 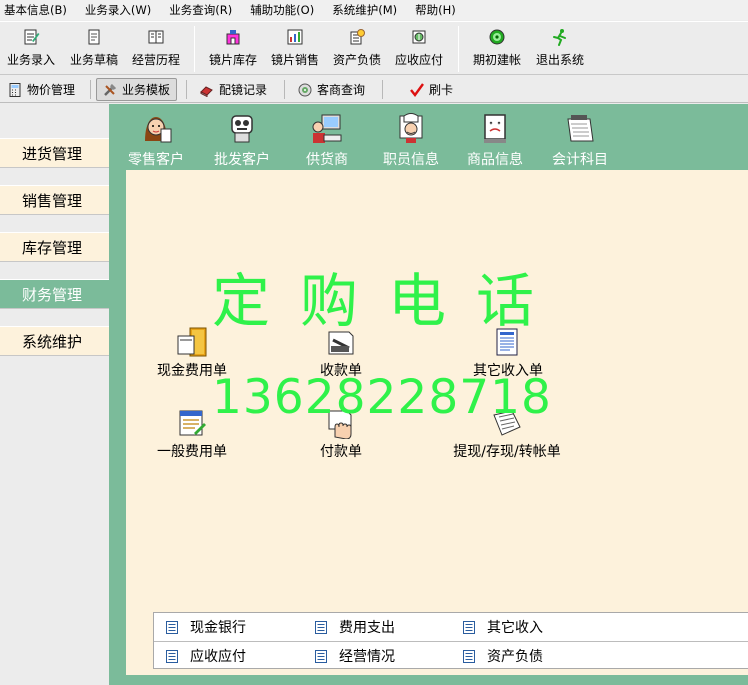 What do you see at coordinates (282, 10) in the screenshot?
I see `menu-auxiliary: 辅助功能(O)` at bounding box center [282, 10].